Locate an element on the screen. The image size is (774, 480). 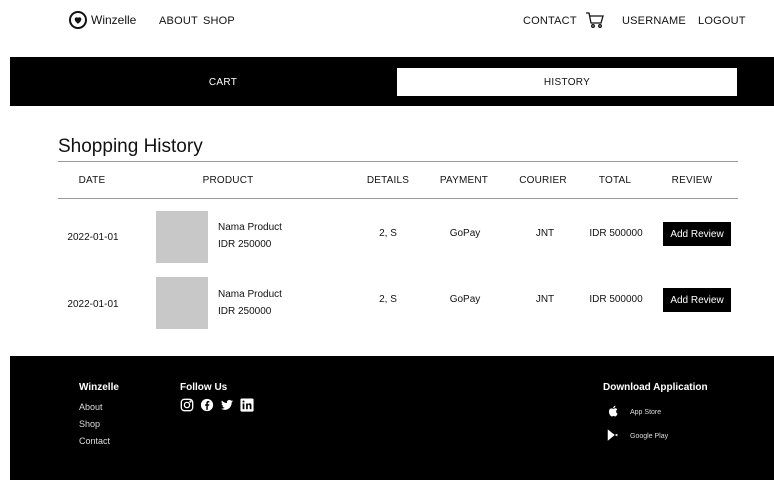
page-title: Shopping History is located at coordinates (130, 146).